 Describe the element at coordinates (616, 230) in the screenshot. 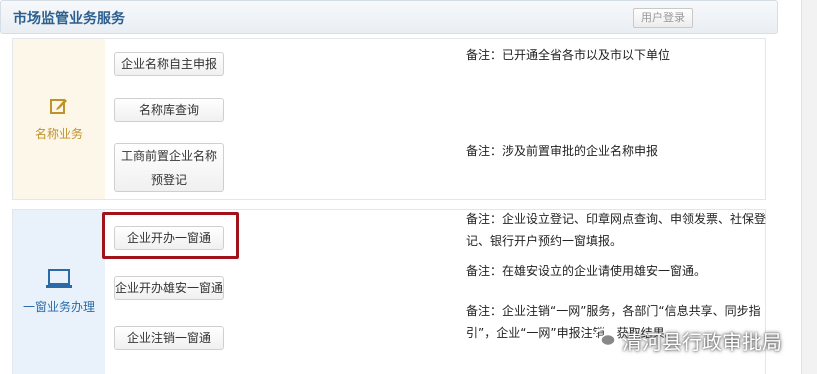

I see `note-enterprise-open: 备注：企业设立登记、印章网点查询、申领发票、社保登记、银行开户预约一窗填报。` at that location.